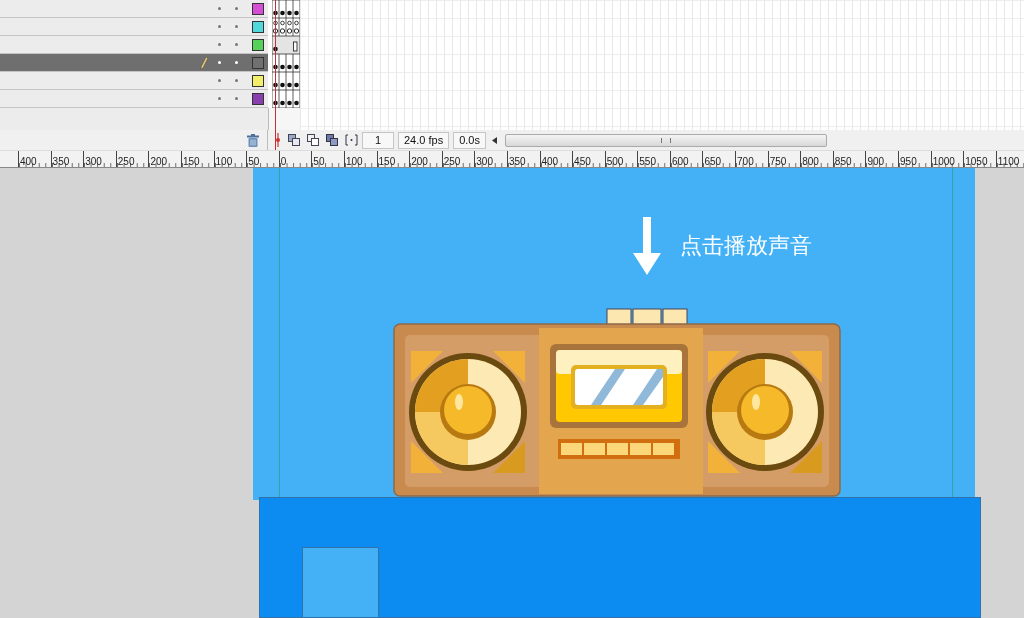 The image size is (1024, 618). I want to click on edit-frames-icon, so click(332, 140).